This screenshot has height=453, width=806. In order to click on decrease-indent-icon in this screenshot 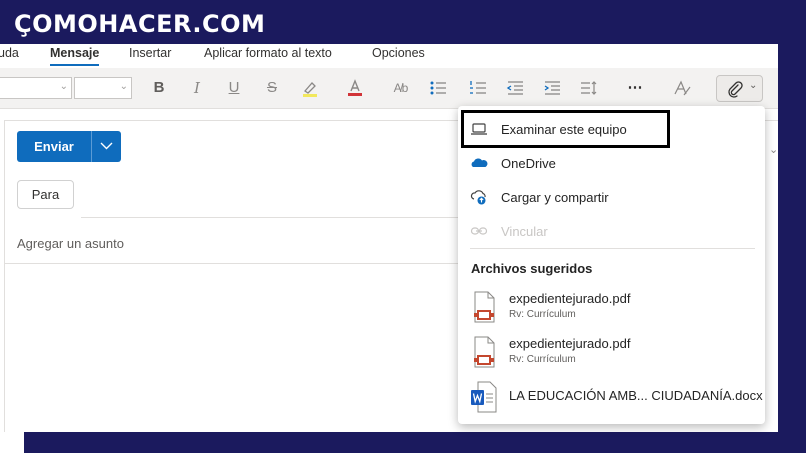, I will do `click(515, 88)`.